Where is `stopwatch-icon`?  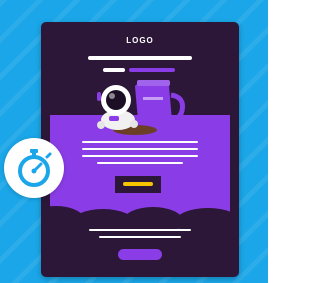 stopwatch-icon is located at coordinates (35, 168).